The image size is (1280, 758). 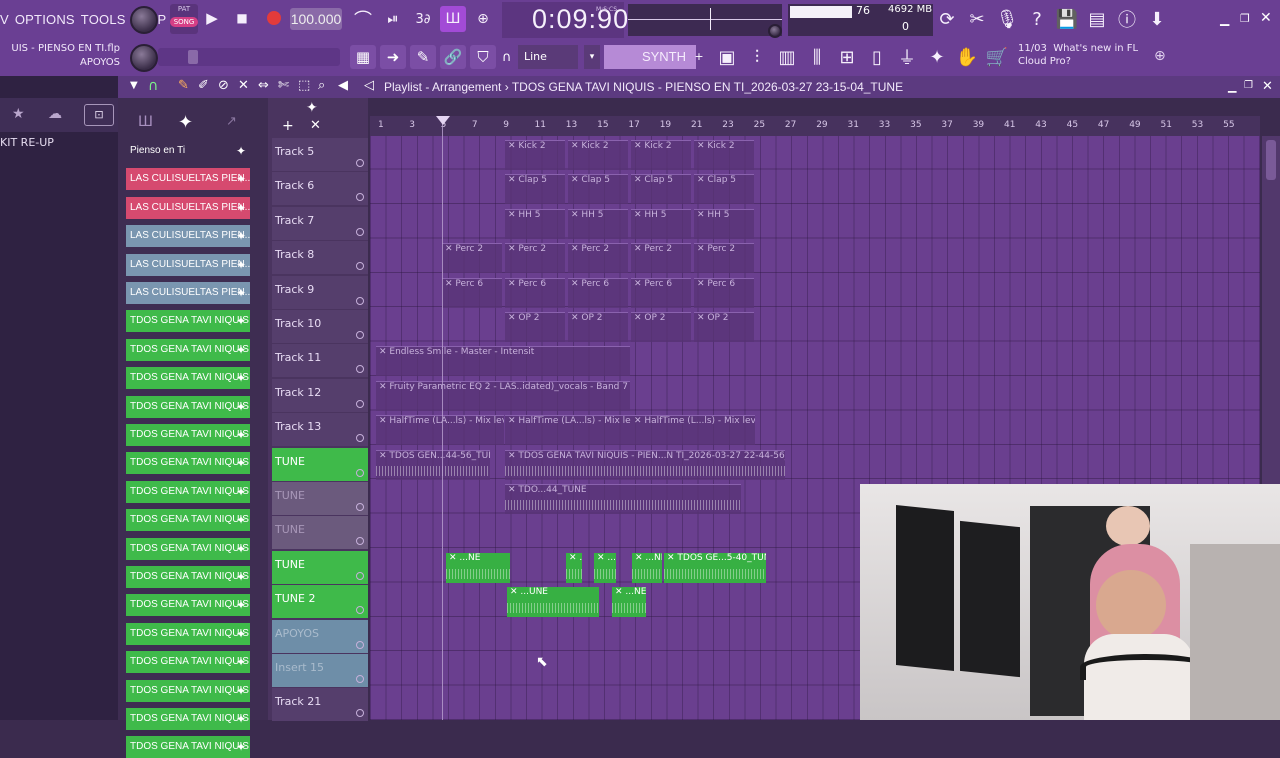 I want to click on playlist-clip: ✕ Perc 2, so click(x=535, y=258).